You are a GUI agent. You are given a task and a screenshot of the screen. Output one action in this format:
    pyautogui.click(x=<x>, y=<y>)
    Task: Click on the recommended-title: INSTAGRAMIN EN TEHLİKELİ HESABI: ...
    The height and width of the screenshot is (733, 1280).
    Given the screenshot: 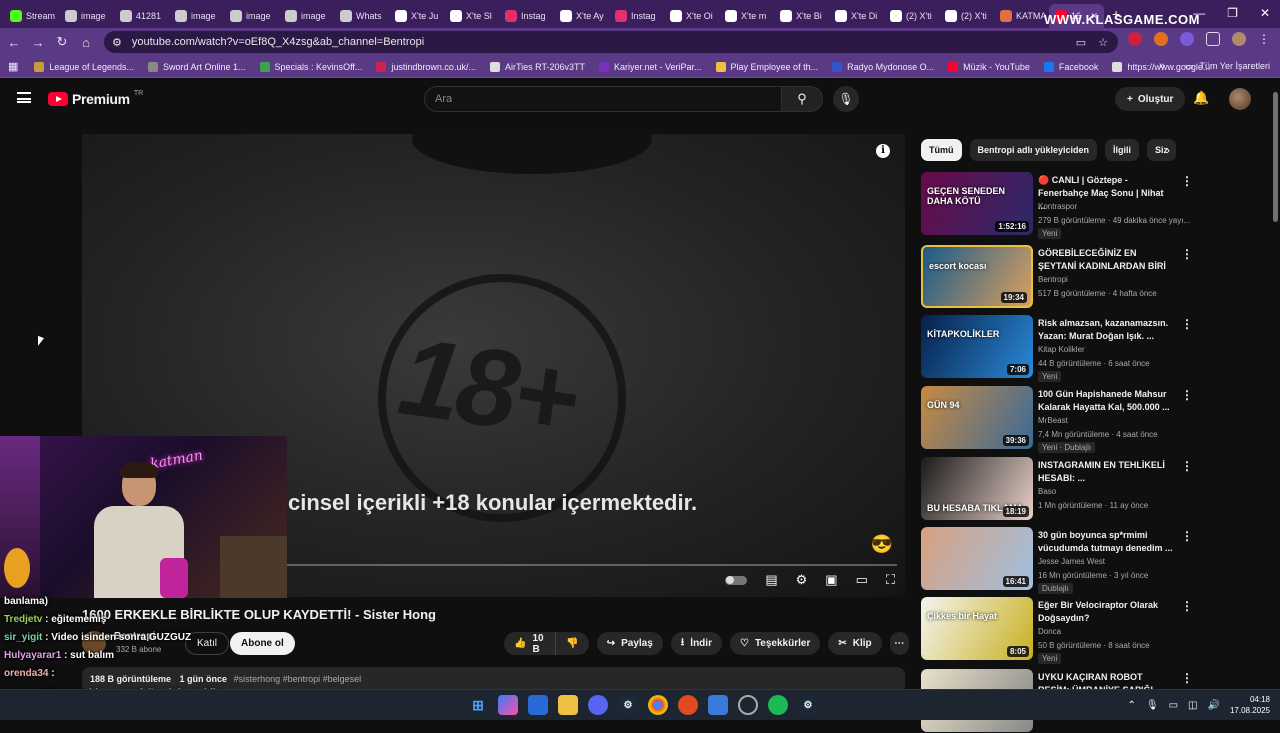 What is the action you would take?
    pyautogui.click(x=1105, y=472)
    